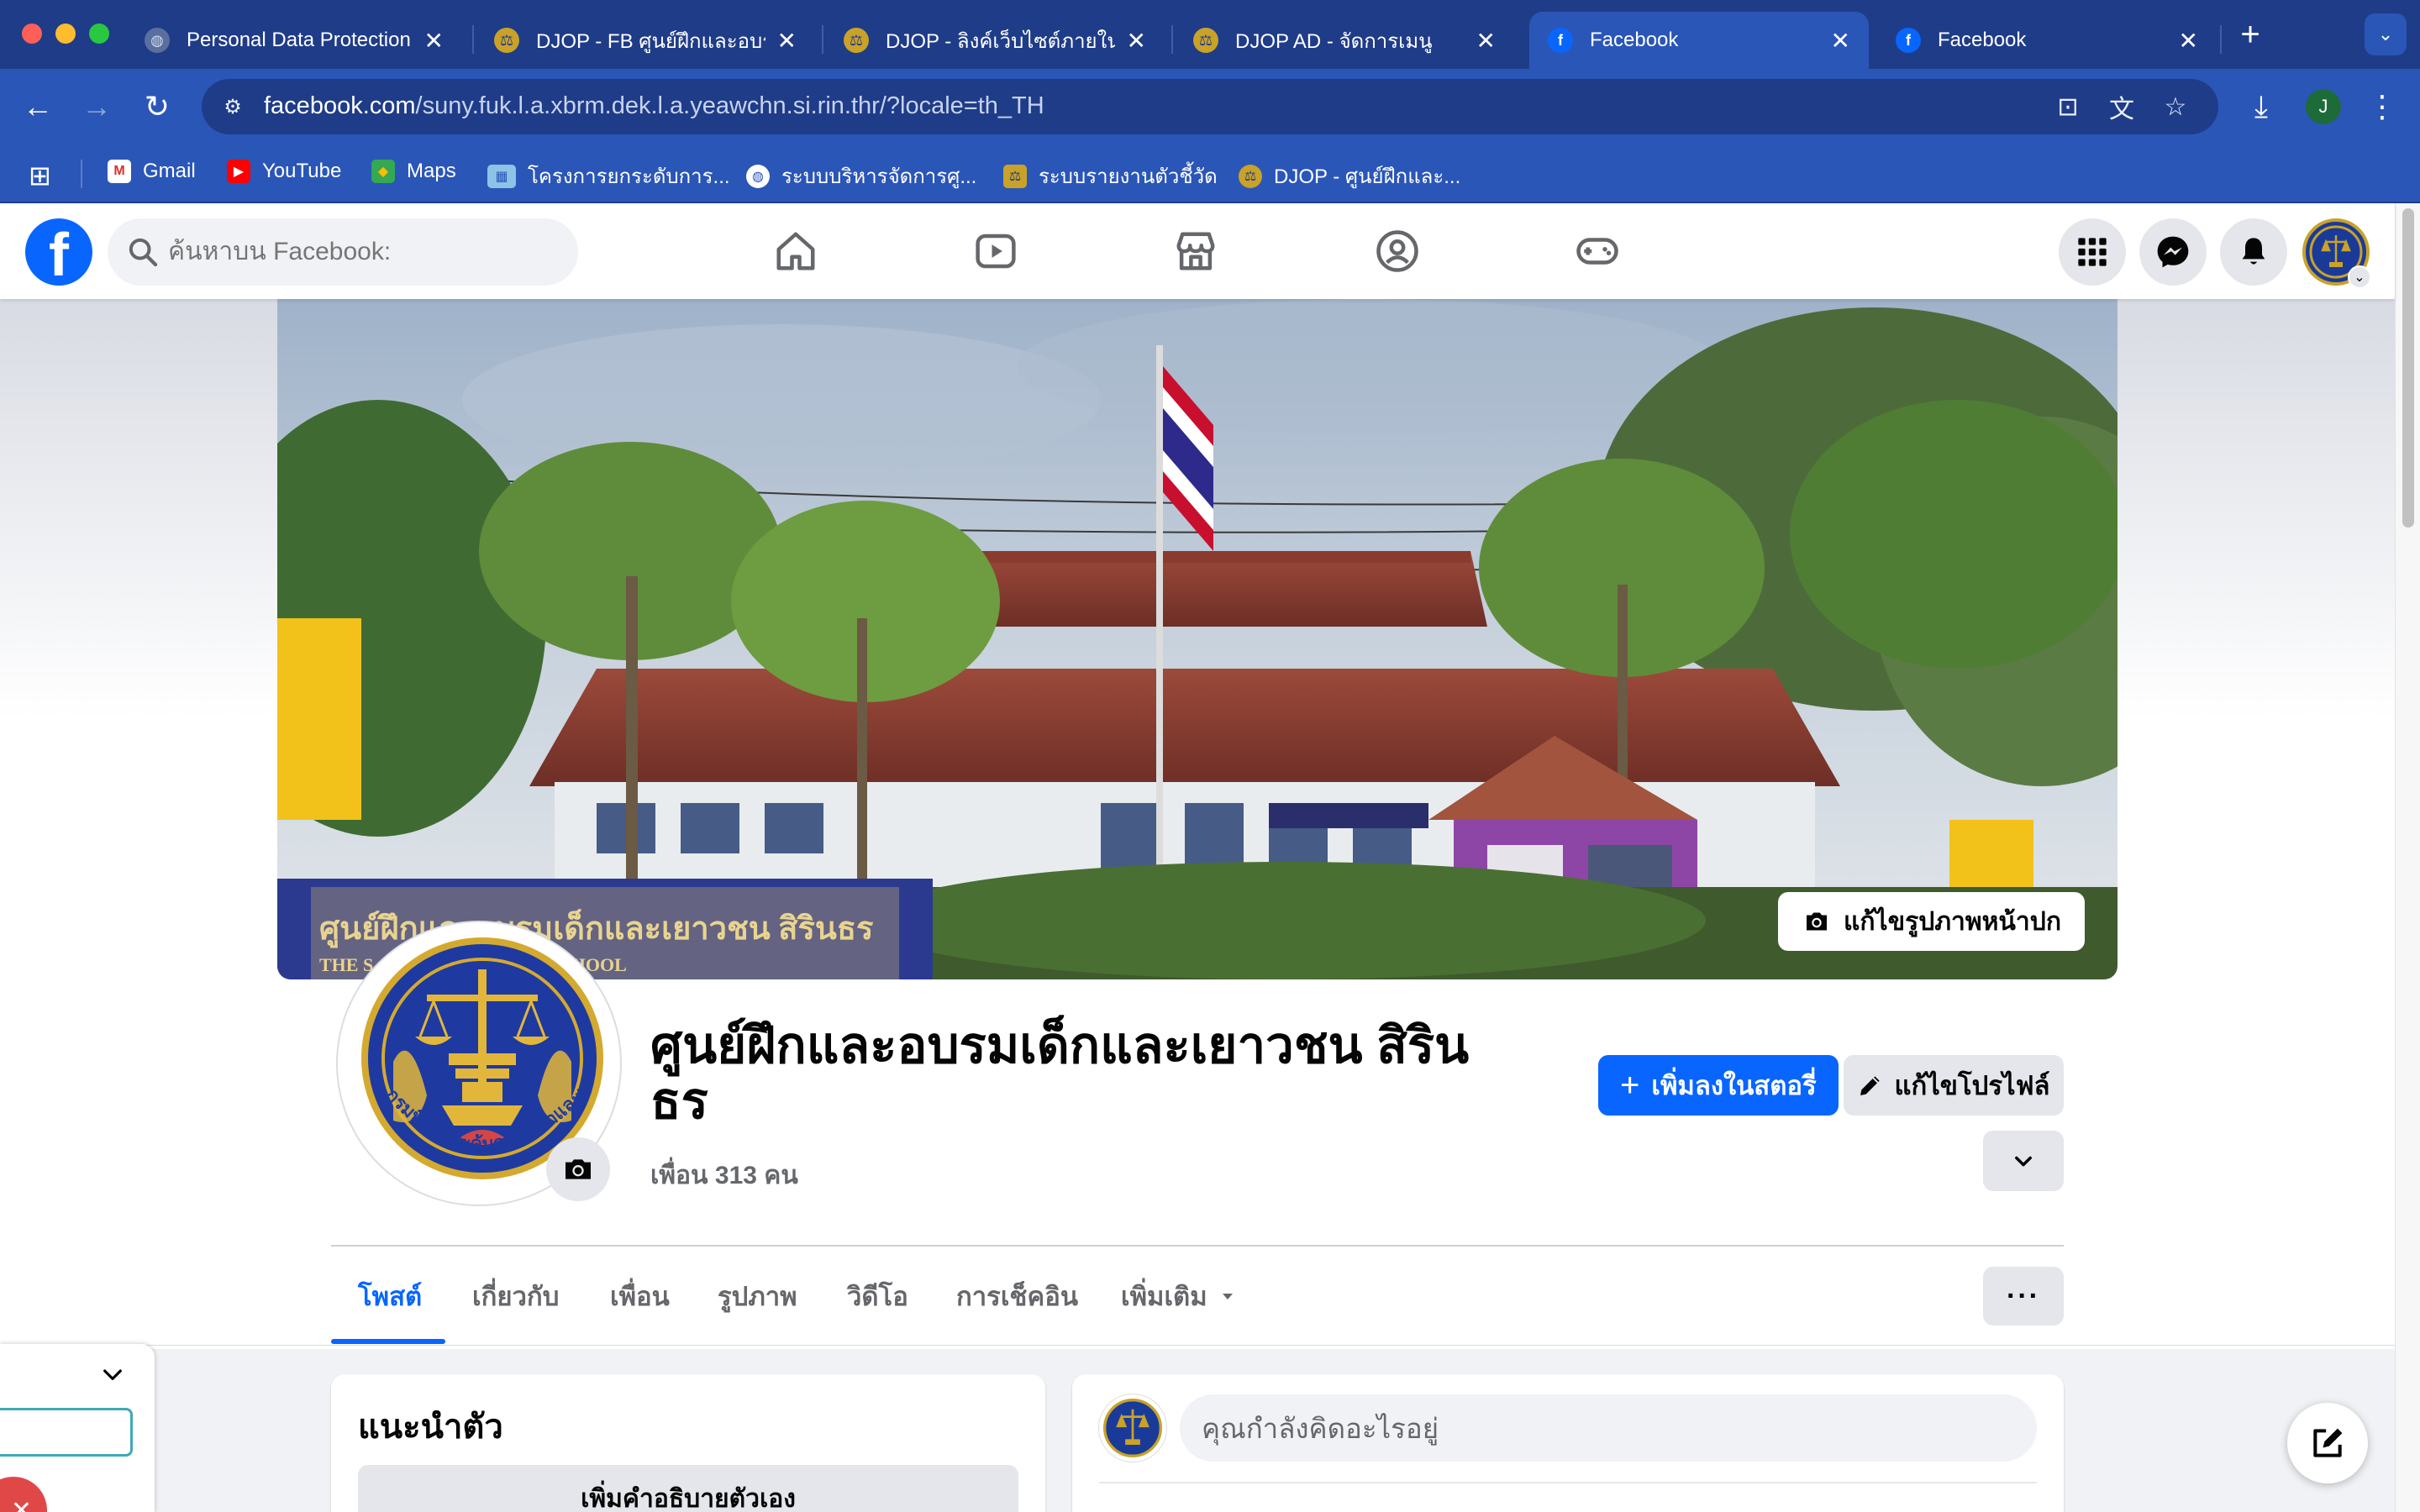 The image size is (2420, 1512). Describe the element at coordinates (2407, 857) in the screenshot. I see `page-scrollbar` at that location.